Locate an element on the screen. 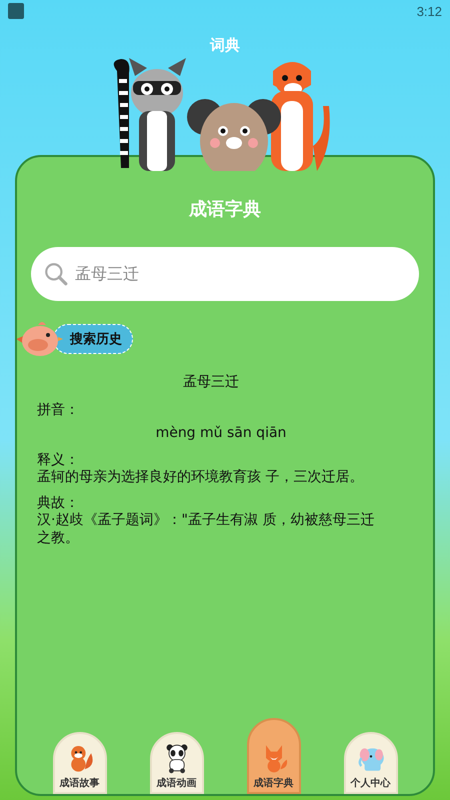 This screenshot has height=800, width=450. nav-tab: 成语故事 is located at coordinates (79, 763).